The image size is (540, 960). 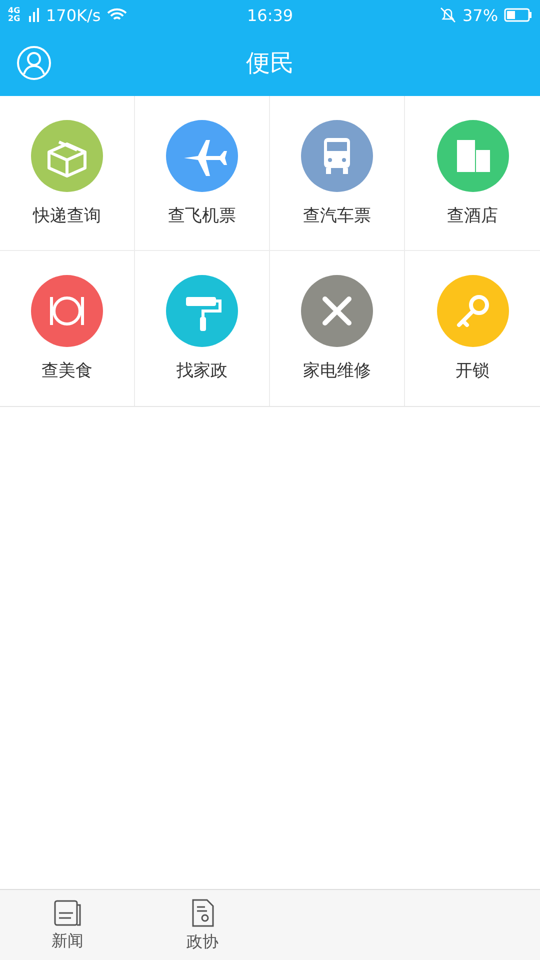 What do you see at coordinates (270, 15) in the screenshot?
I see `clock: 16:39` at bounding box center [270, 15].